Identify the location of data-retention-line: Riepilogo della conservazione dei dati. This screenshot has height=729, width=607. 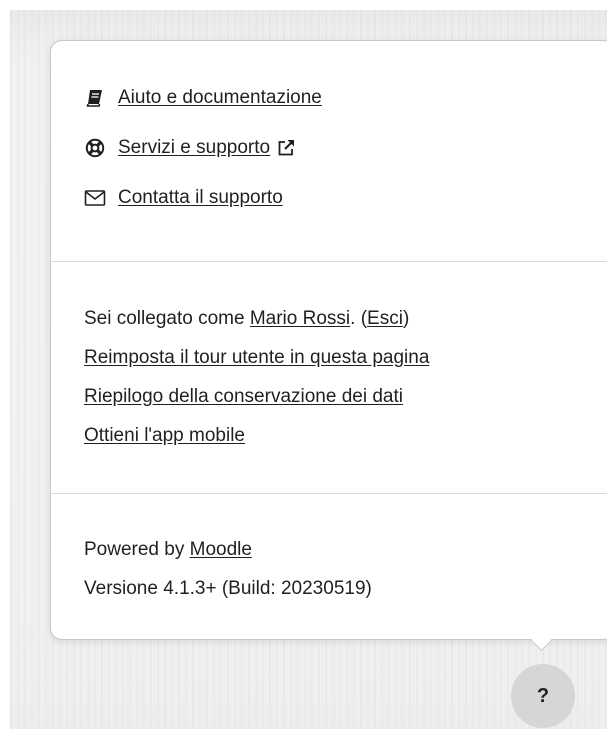
(243, 397).